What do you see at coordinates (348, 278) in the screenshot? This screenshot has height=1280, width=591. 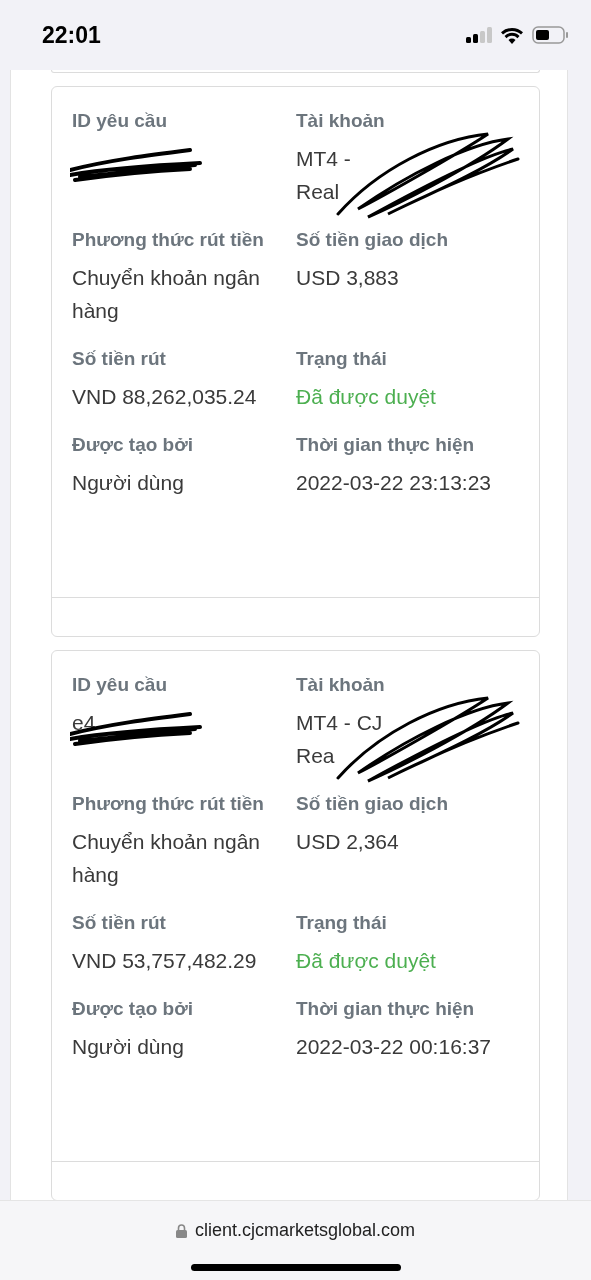 I see `field-value: USD 3,883` at bounding box center [348, 278].